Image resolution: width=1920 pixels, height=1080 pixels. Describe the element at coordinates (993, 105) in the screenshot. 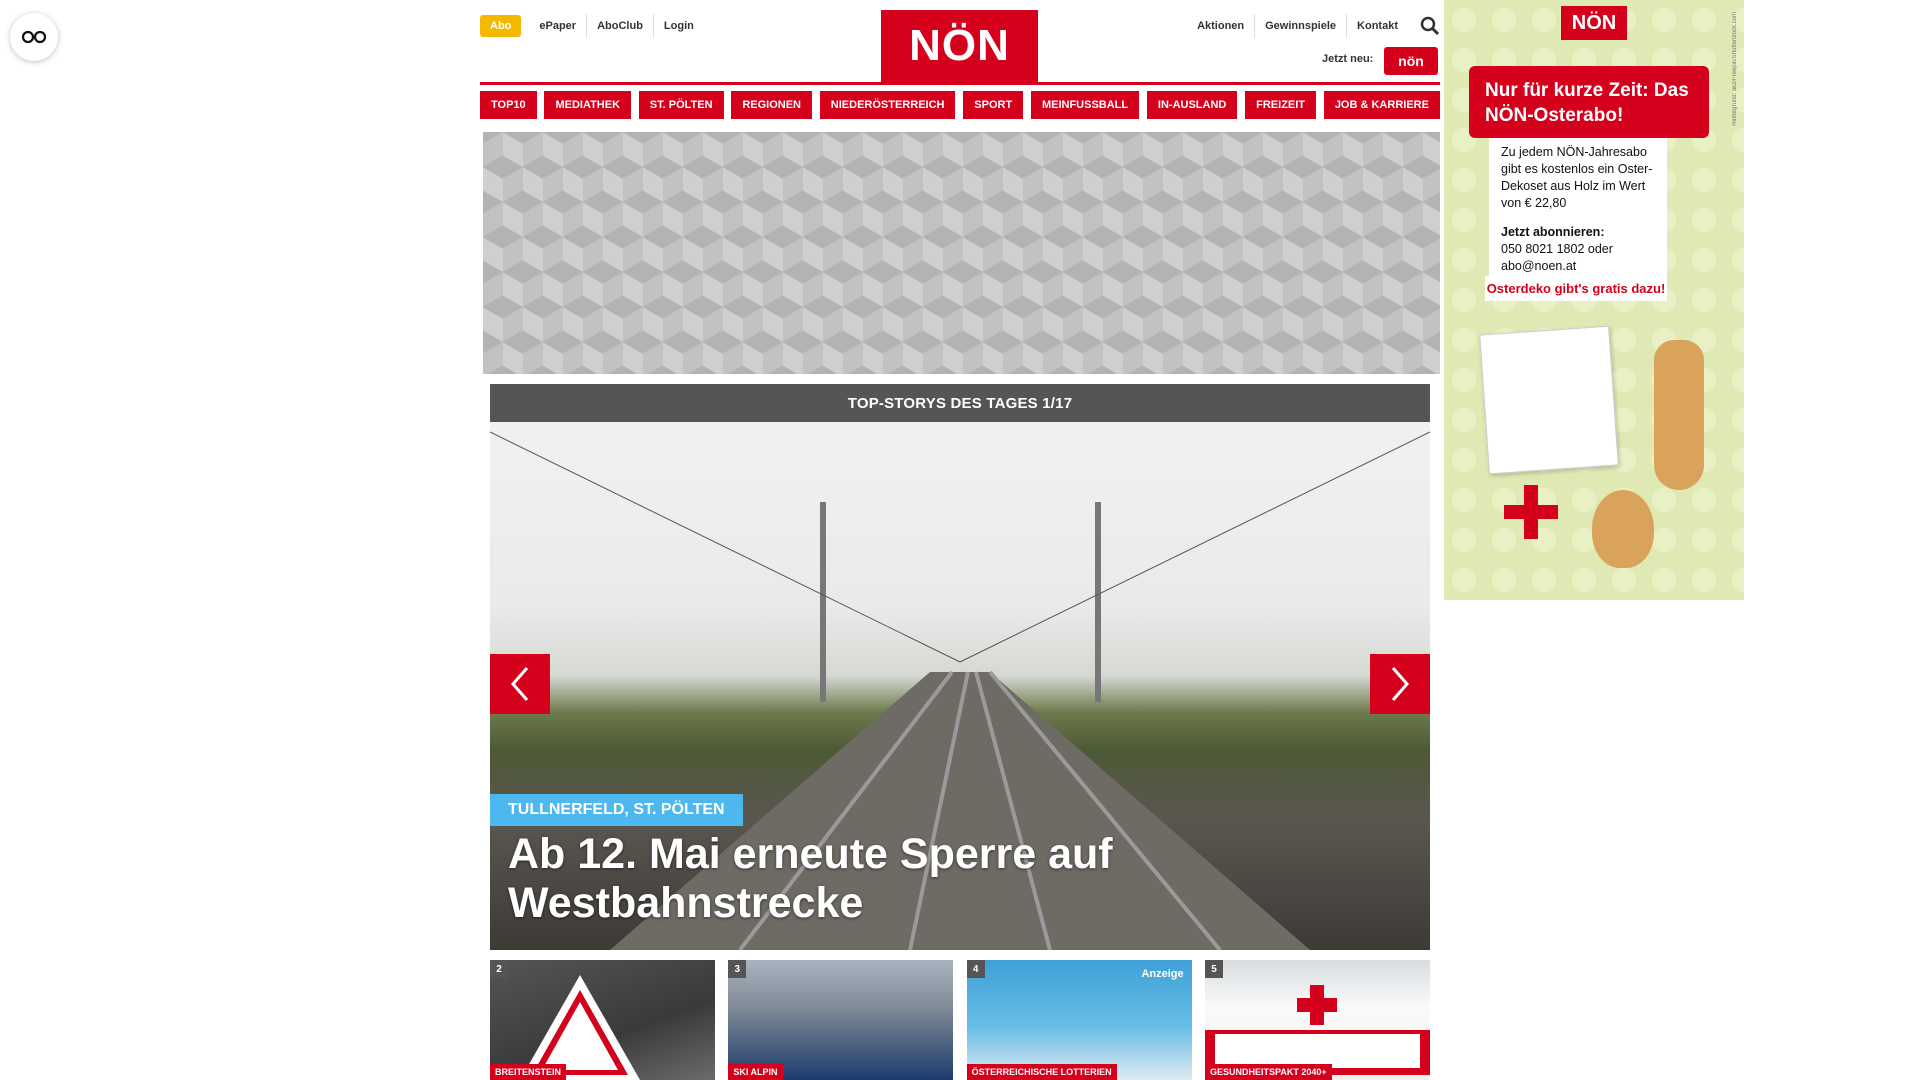

I see `nav-item-sport: SPORT` at that location.